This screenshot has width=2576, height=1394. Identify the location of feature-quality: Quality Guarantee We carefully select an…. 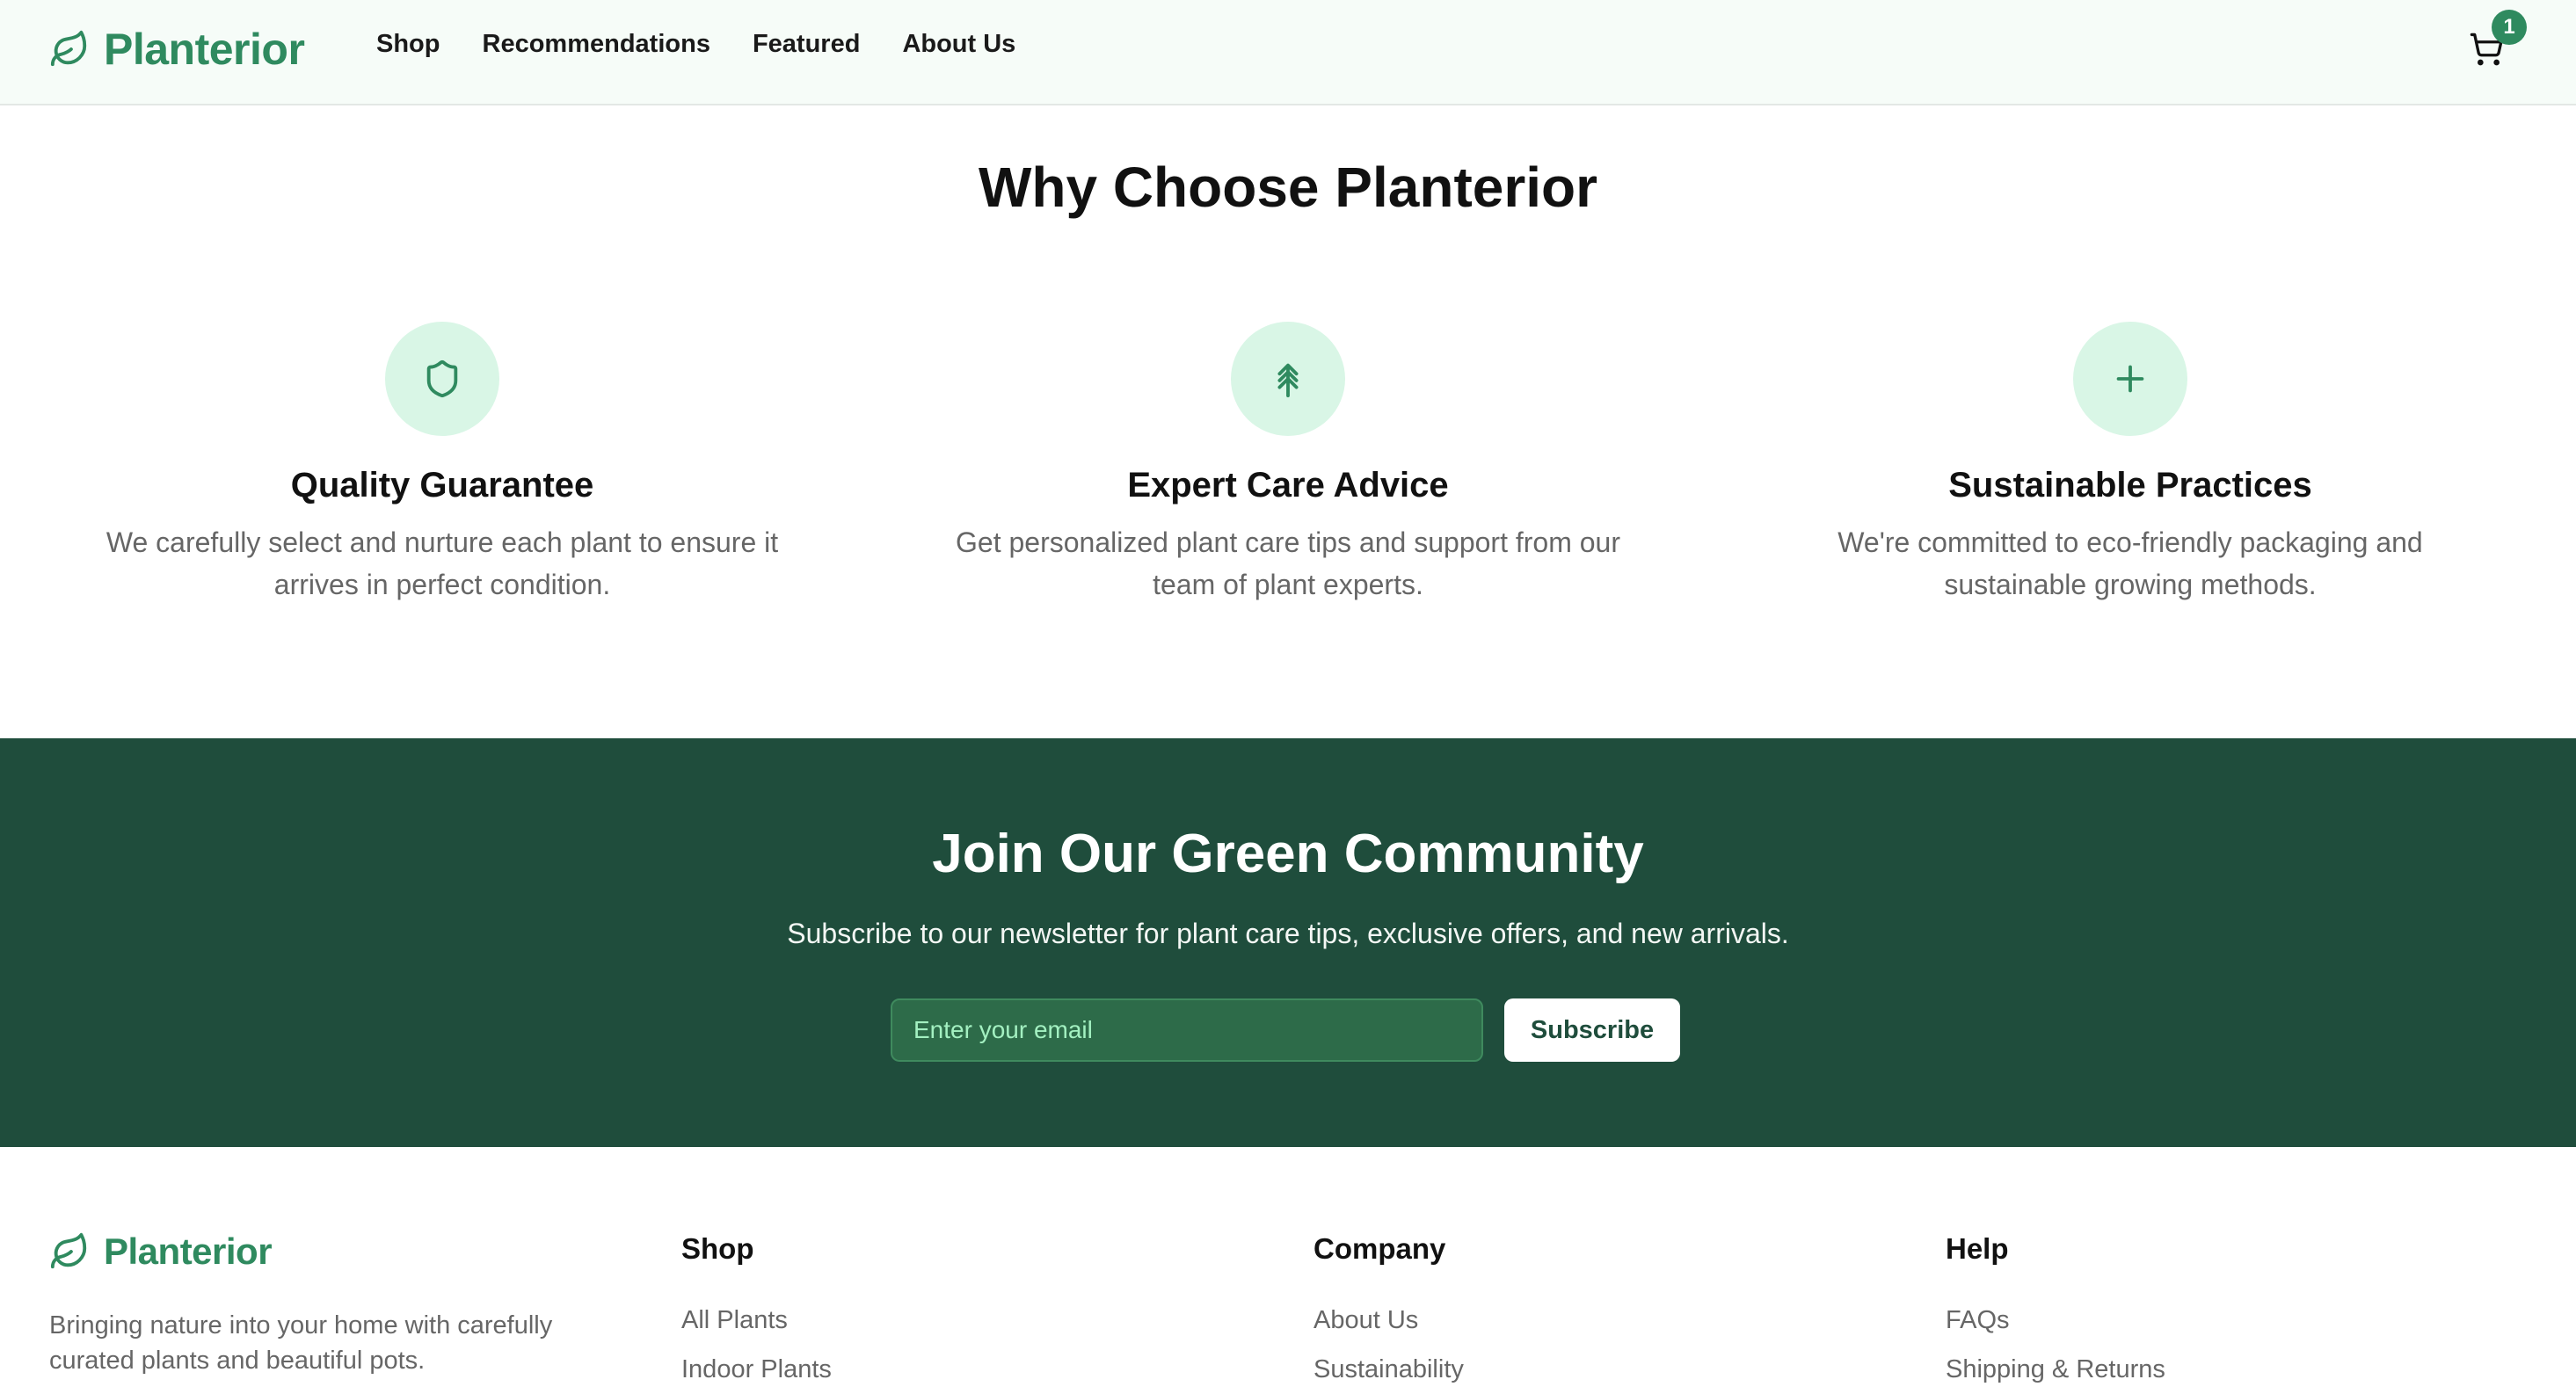
(442, 464).